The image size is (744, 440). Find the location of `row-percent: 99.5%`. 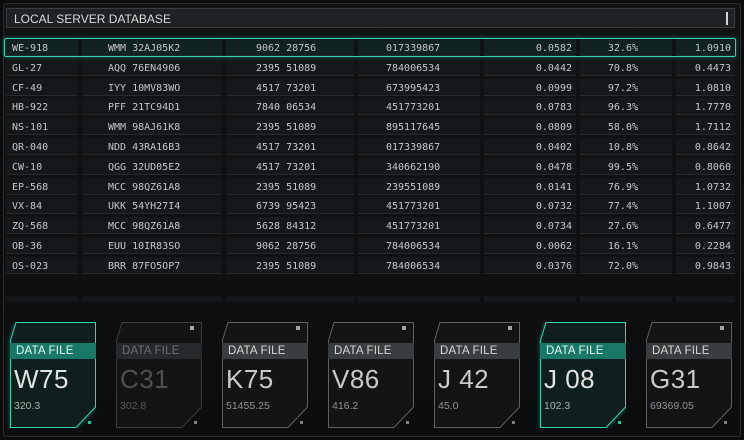

row-percent: 99.5% is located at coordinates (626, 166).